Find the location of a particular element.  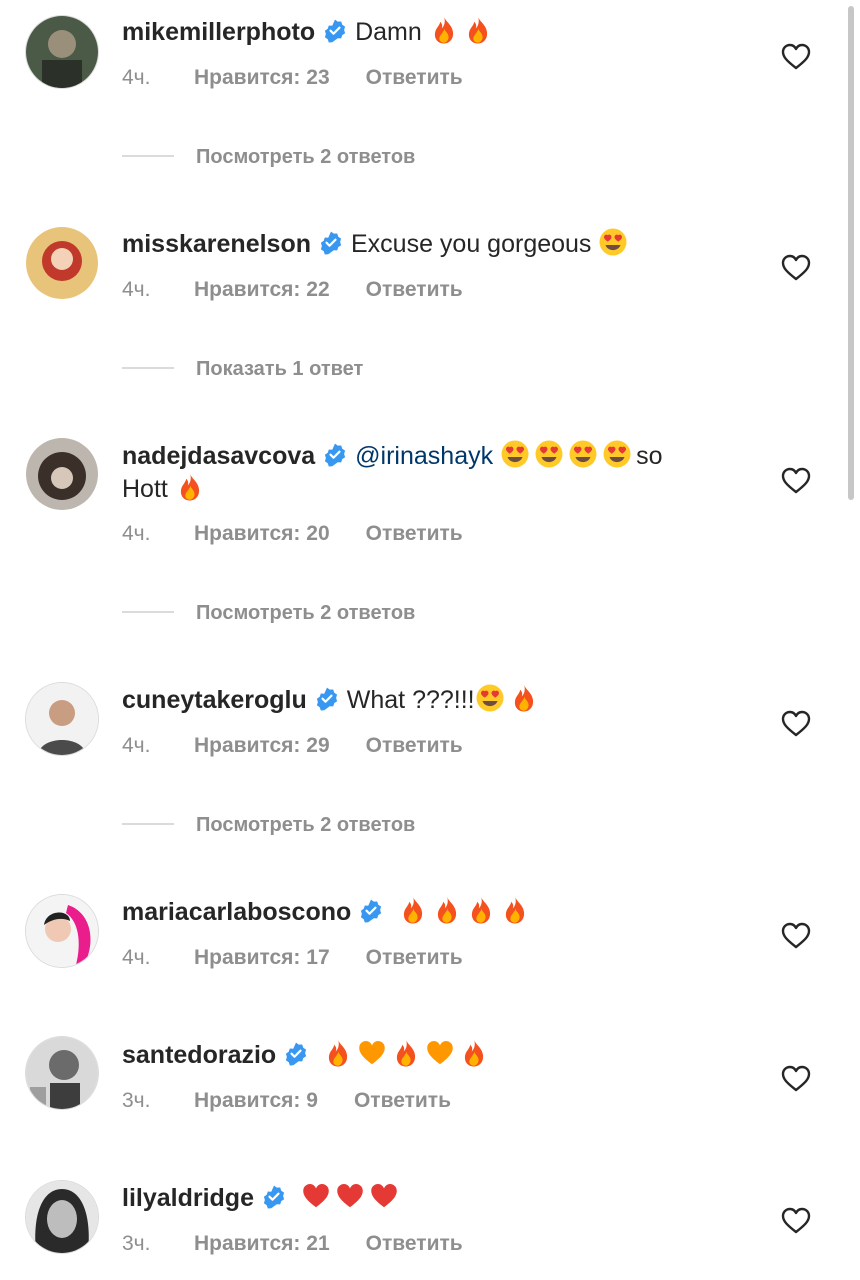

avatar-image is located at coordinates (62, 1217).